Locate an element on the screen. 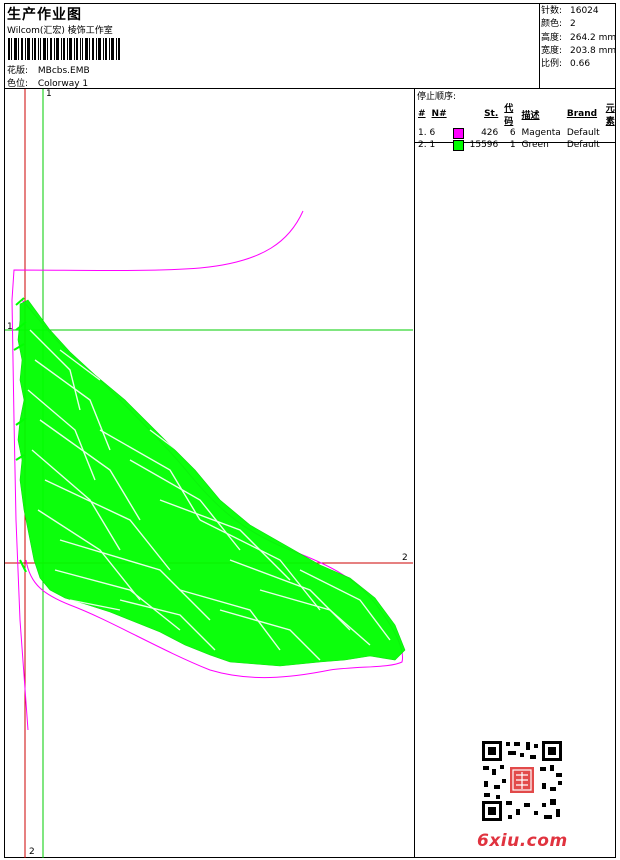 Image resolution: width=620 pixels, height=860 pixels. guide-label-v-red: 2 is located at coordinates (32, 852).